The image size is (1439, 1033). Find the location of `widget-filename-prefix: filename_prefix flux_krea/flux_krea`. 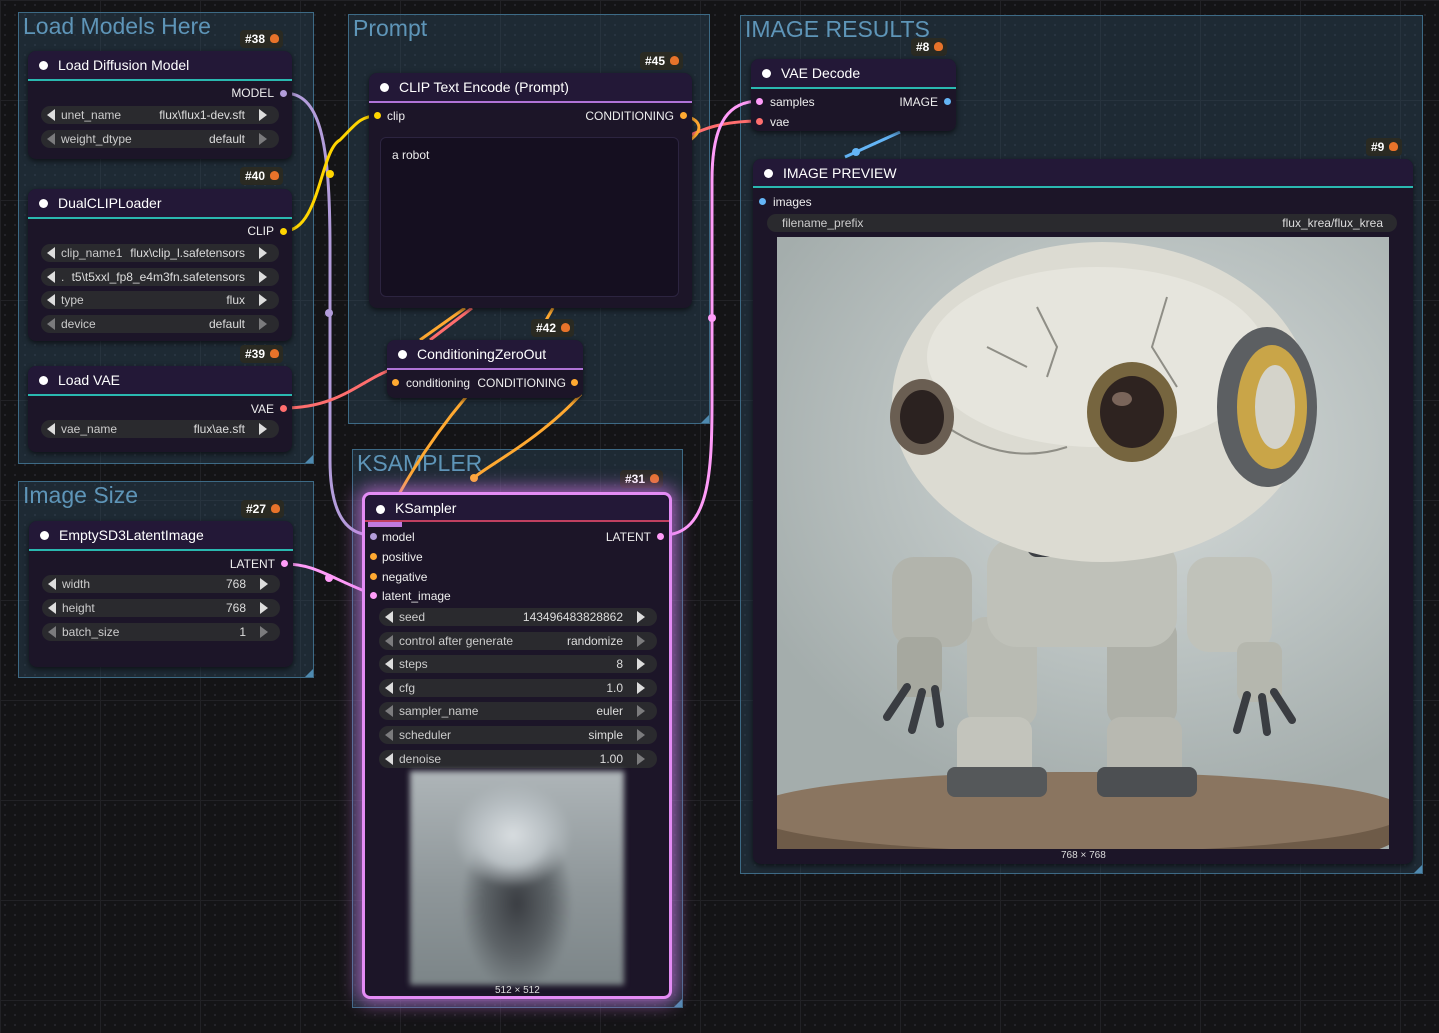

widget-filename-prefix: filename_prefix flux_krea/flux_krea is located at coordinates (1082, 223).